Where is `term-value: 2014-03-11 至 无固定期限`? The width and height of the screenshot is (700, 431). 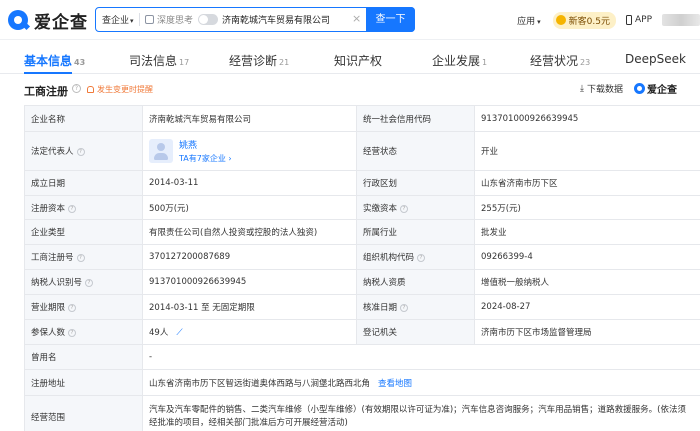 term-value: 2014-03-11 至 无固定期限 is located at coordinates (249, 307).